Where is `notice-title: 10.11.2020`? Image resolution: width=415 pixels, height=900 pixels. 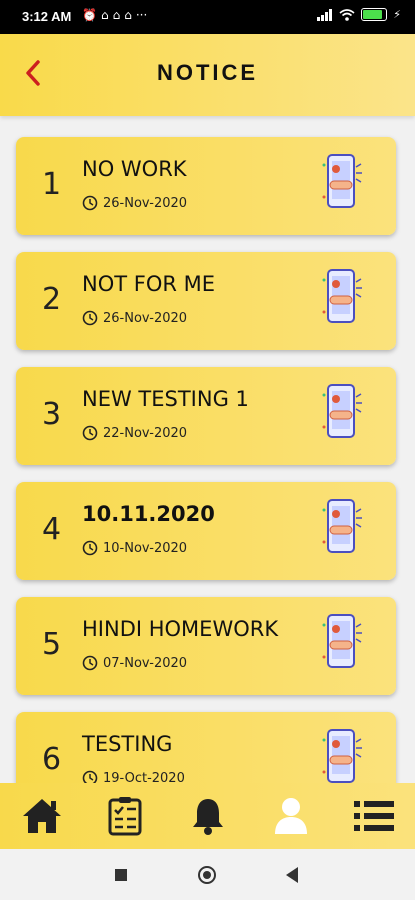
notice-title: 10.11.2020 is located at coordinates (148, 514).